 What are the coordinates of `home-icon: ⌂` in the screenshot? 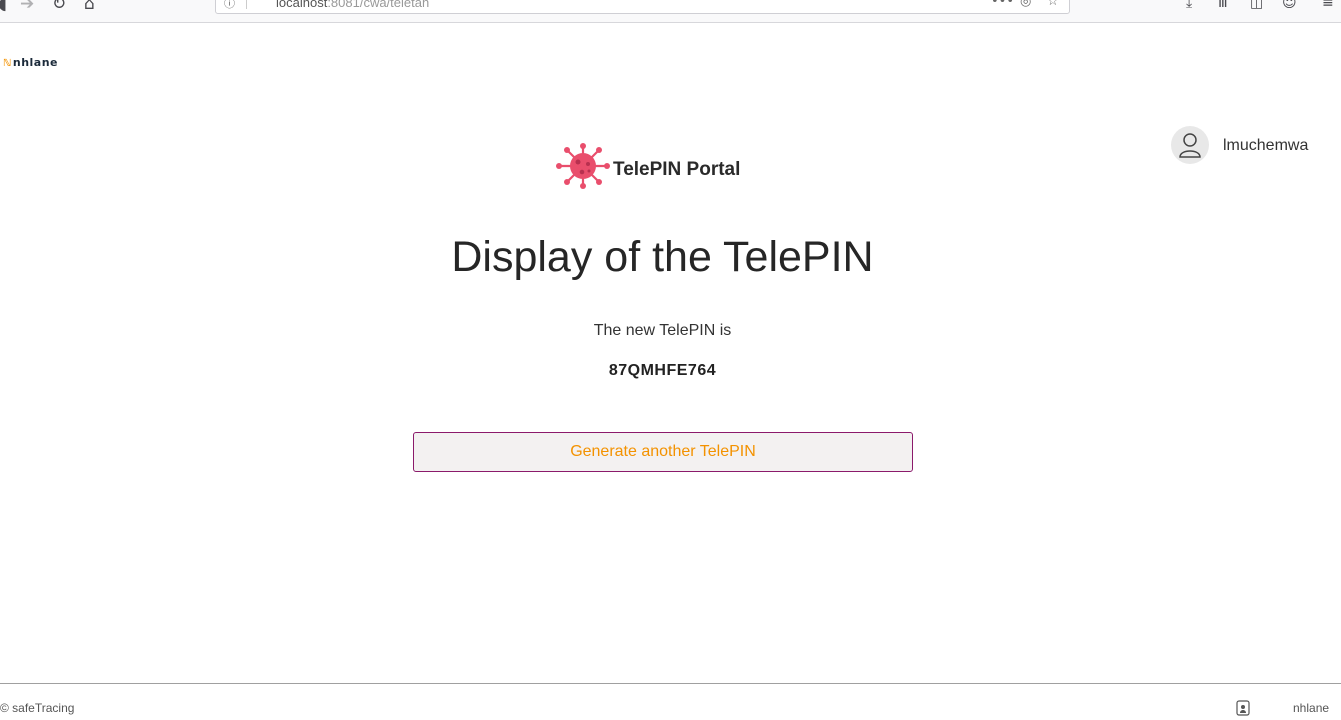 It's located at (89, 7).